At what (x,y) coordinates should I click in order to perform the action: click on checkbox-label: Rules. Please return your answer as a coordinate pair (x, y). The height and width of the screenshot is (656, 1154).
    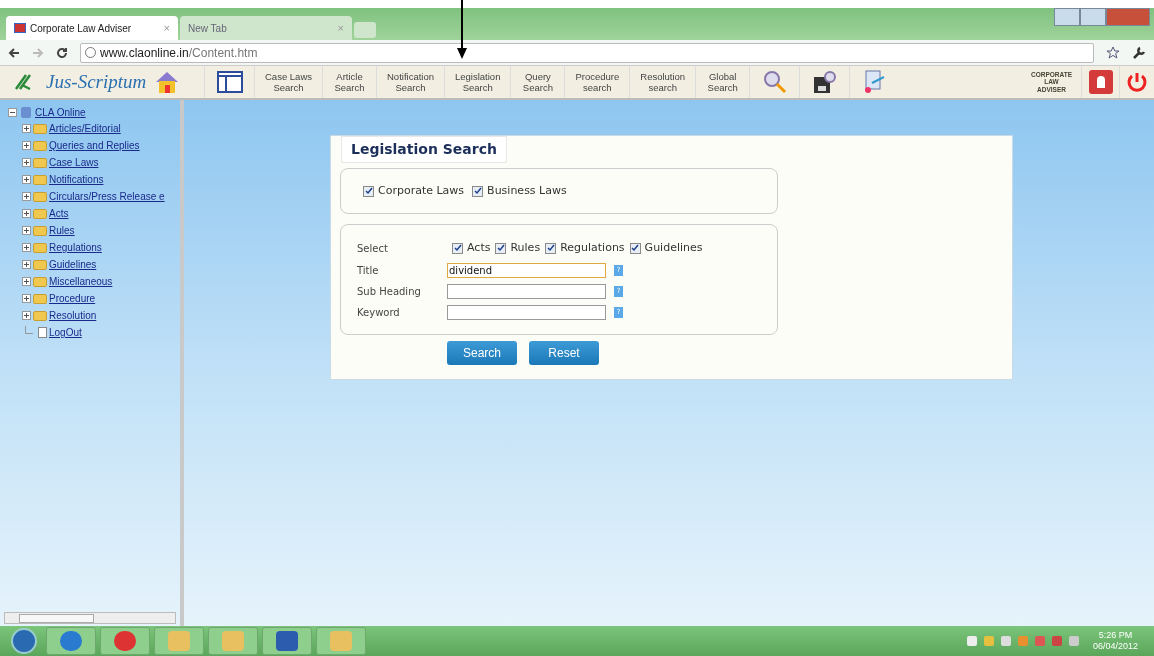
    Looking at the image, I should click on (525, 248).